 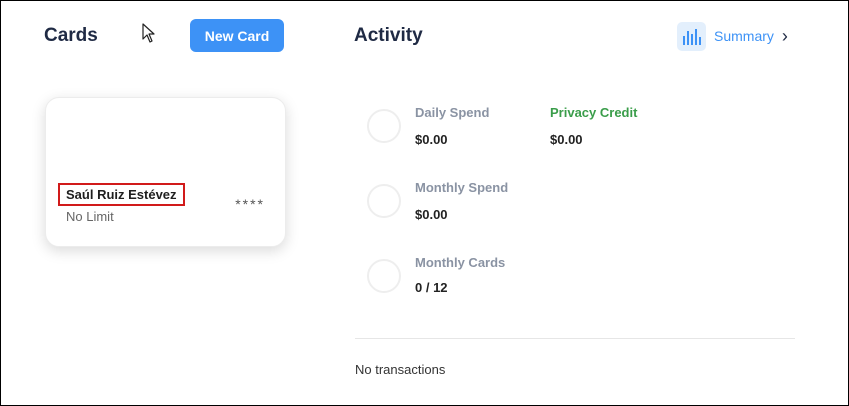 I want to click on activity-heading: Activity, so click(x=388, y=35).